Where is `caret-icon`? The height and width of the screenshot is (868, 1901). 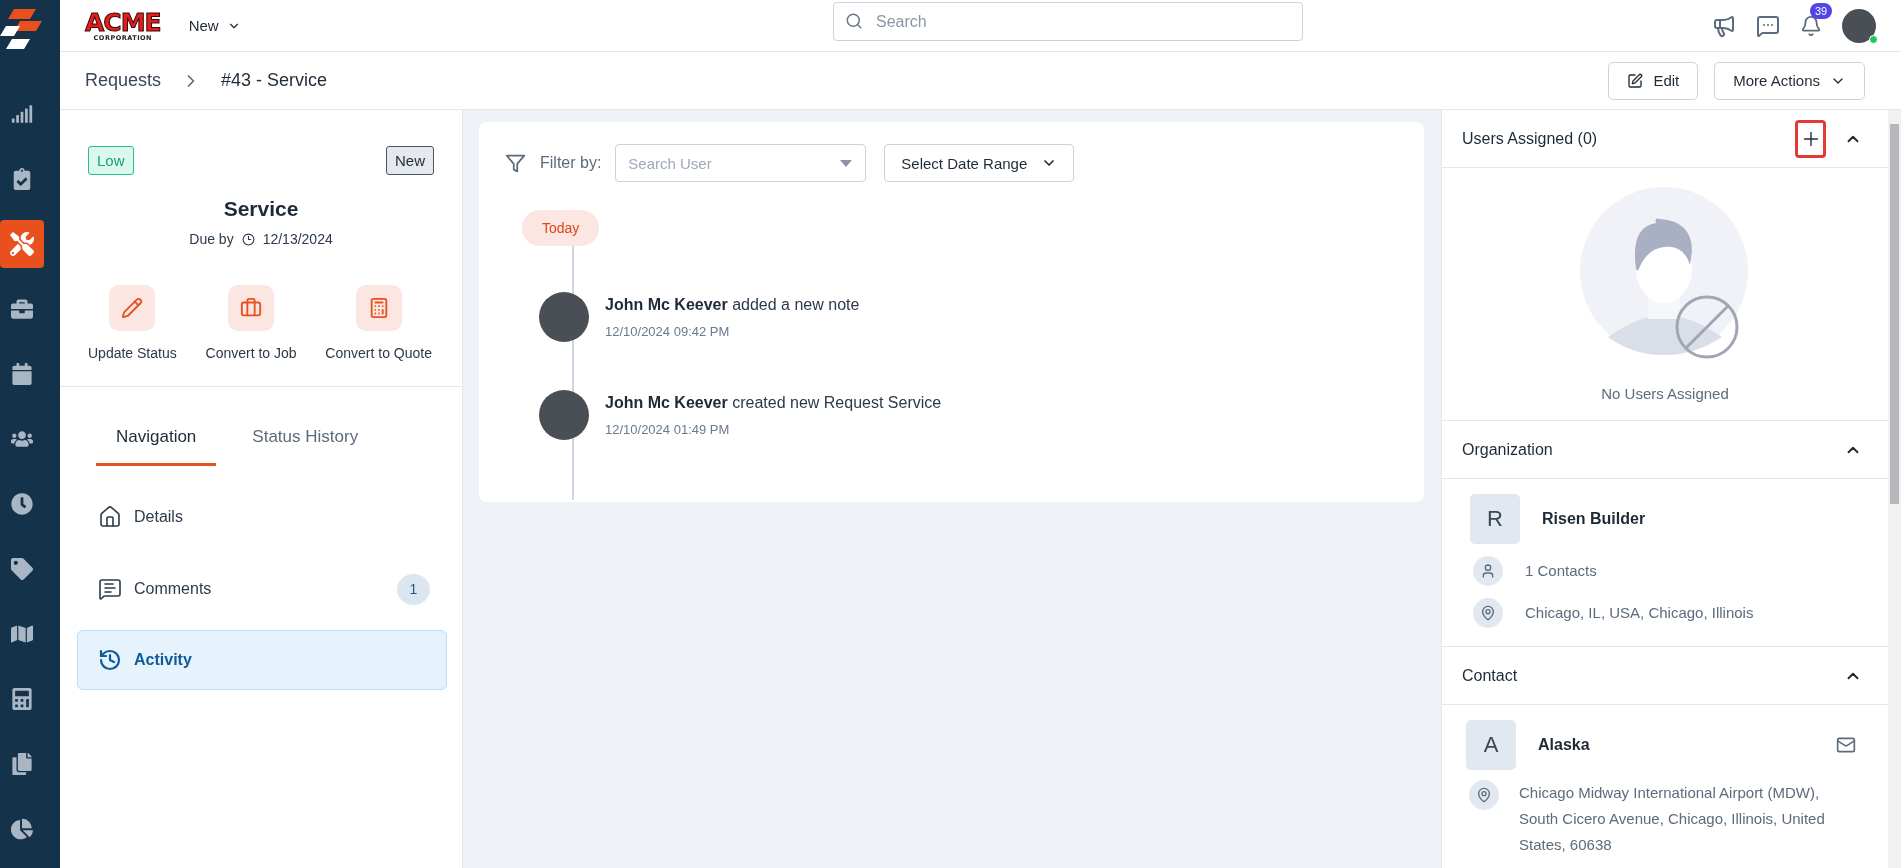
caret-icon is located at coordinates (846, 163).